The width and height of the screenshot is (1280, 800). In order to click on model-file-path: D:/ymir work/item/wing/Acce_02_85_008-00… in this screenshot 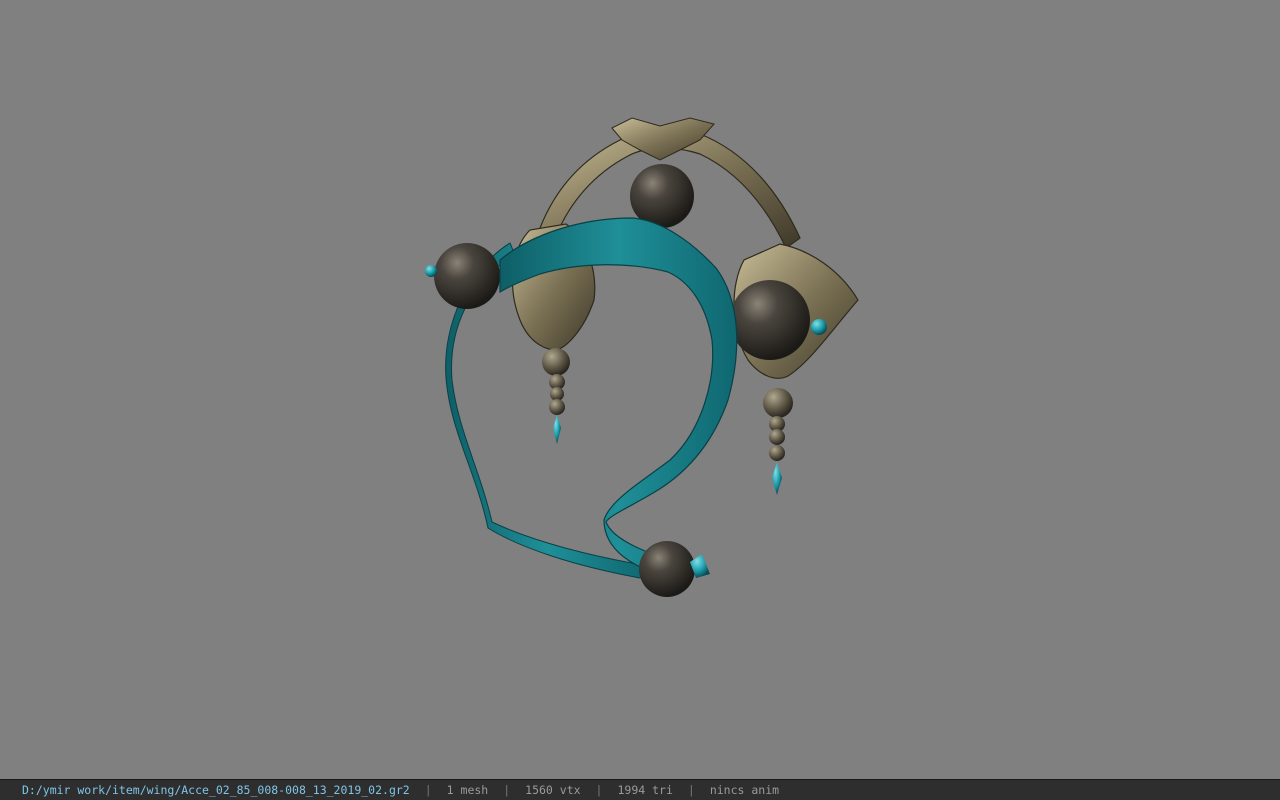, I will do `click(216, 790)`.